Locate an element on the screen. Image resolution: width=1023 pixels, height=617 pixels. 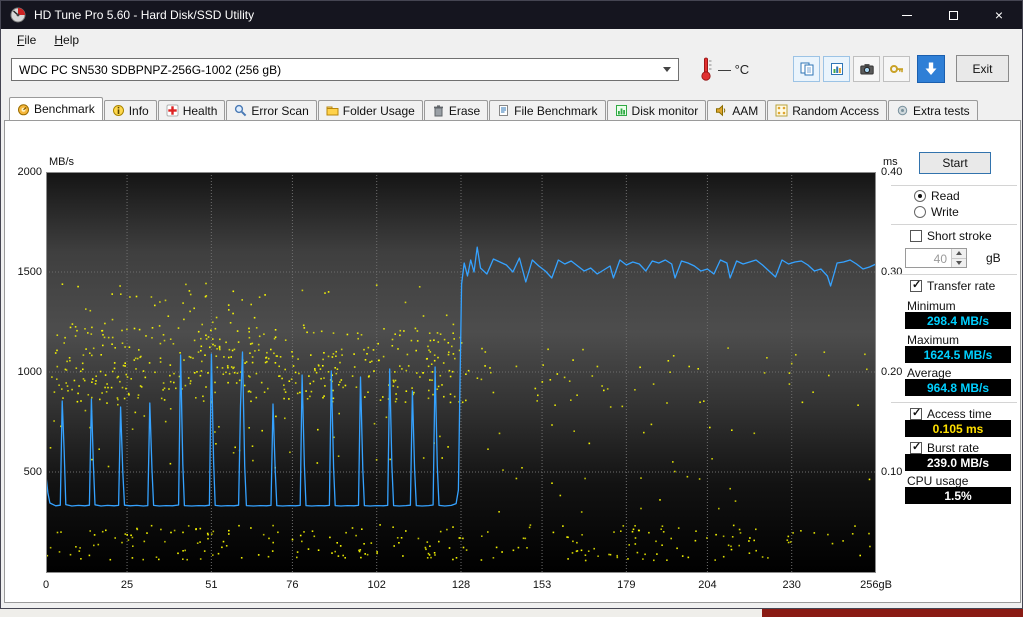
short-stroke-size-input: 40 is located at coordinates (936, 258).